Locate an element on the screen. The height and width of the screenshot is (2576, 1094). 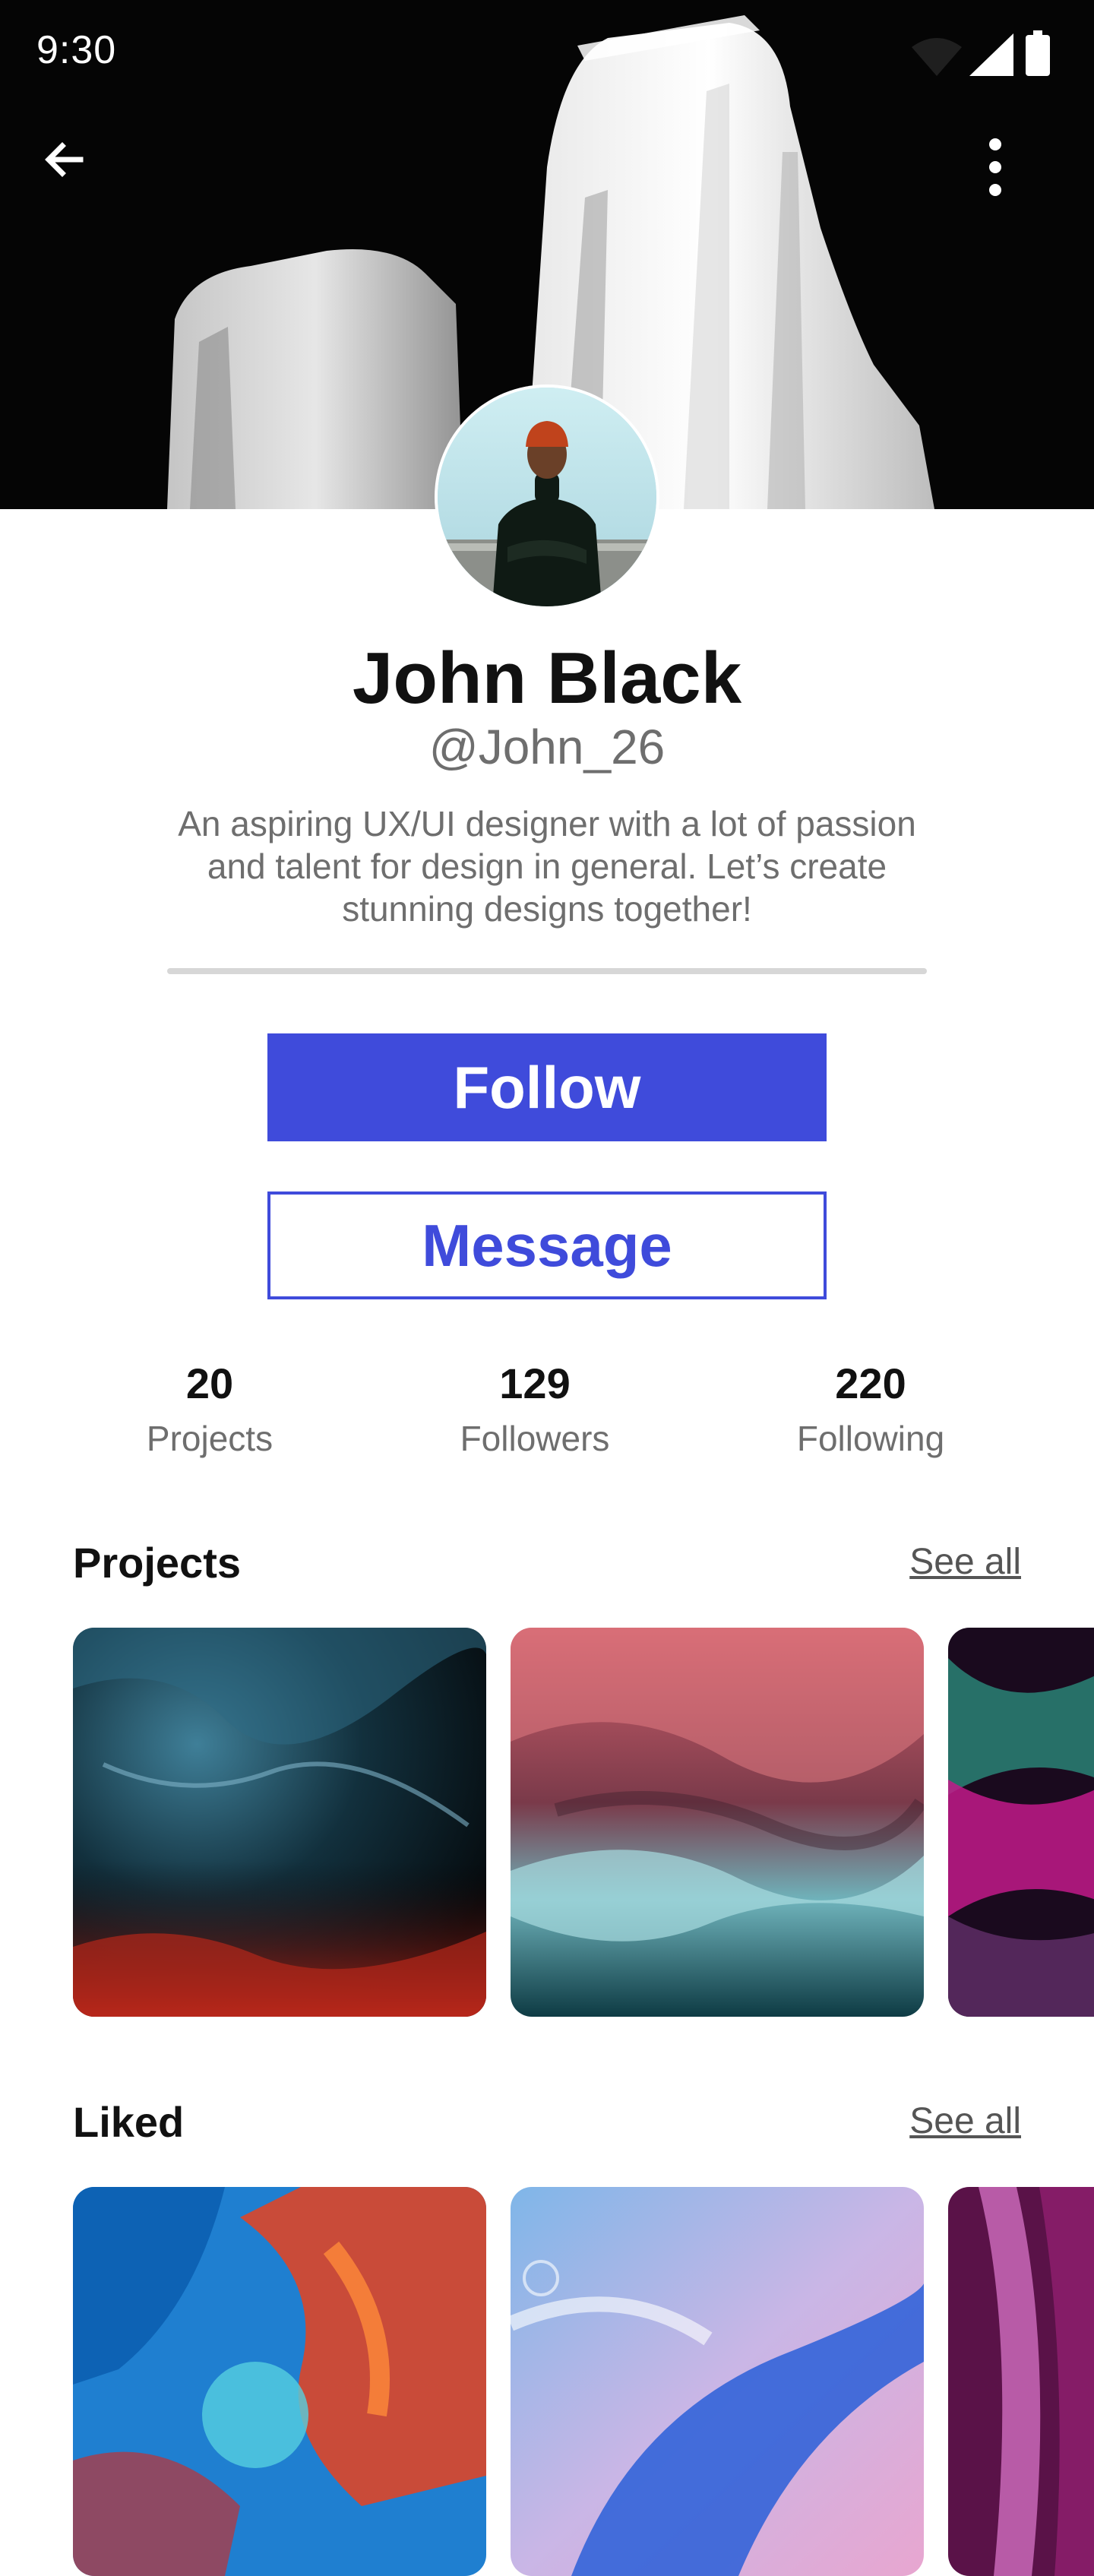
see-all-liked-link: See all is located at coordinates (920, 2121).